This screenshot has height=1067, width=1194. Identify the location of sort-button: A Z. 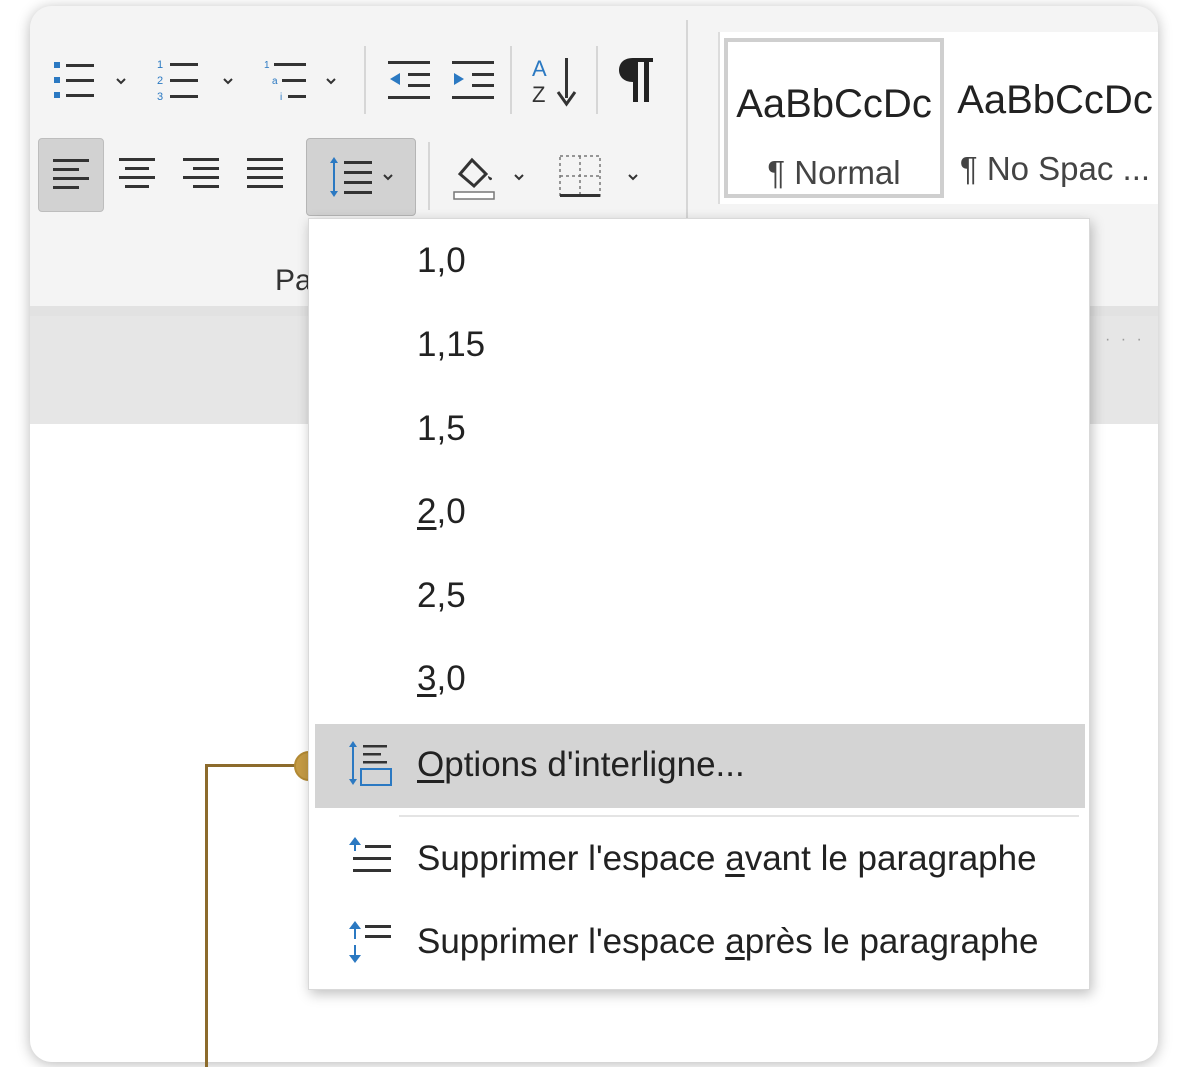
(554, 80).